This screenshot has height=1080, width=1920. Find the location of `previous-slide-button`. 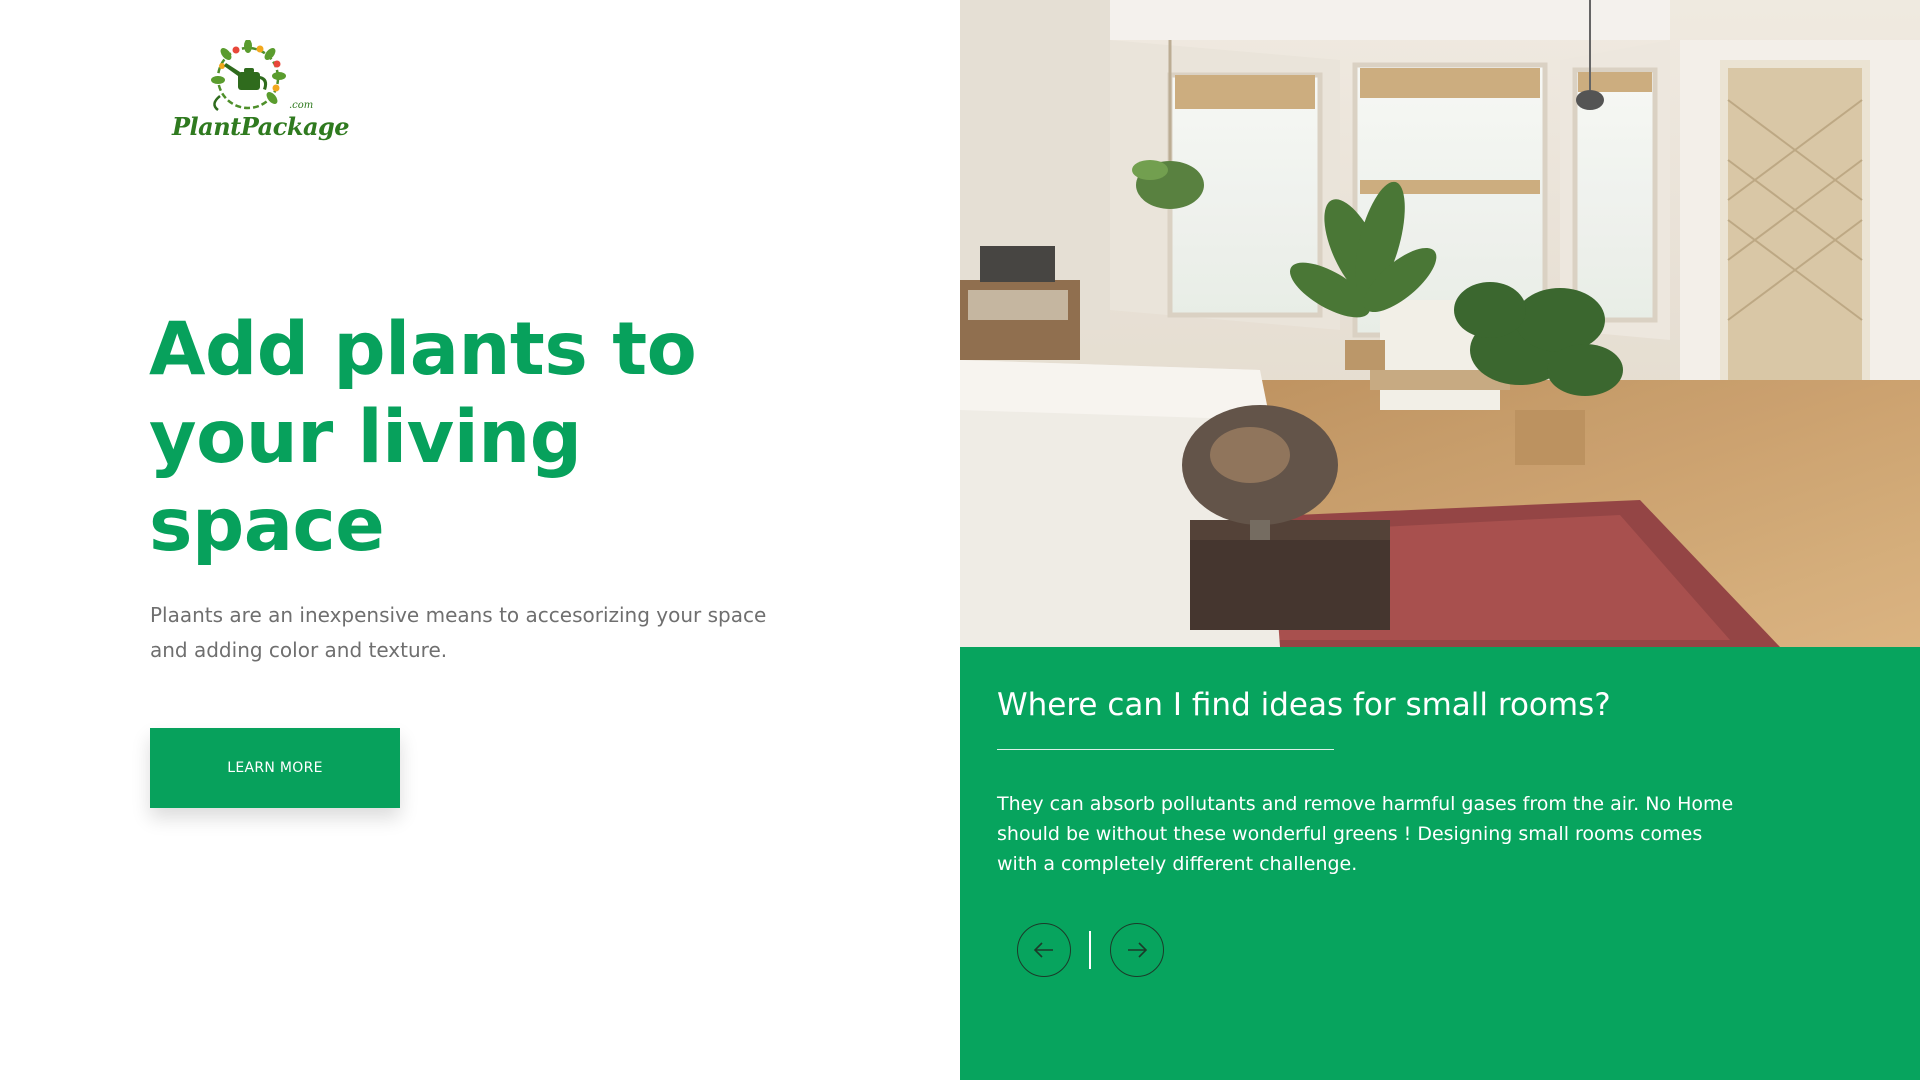

previous-slide-button is located at coordinates (1044, 950).